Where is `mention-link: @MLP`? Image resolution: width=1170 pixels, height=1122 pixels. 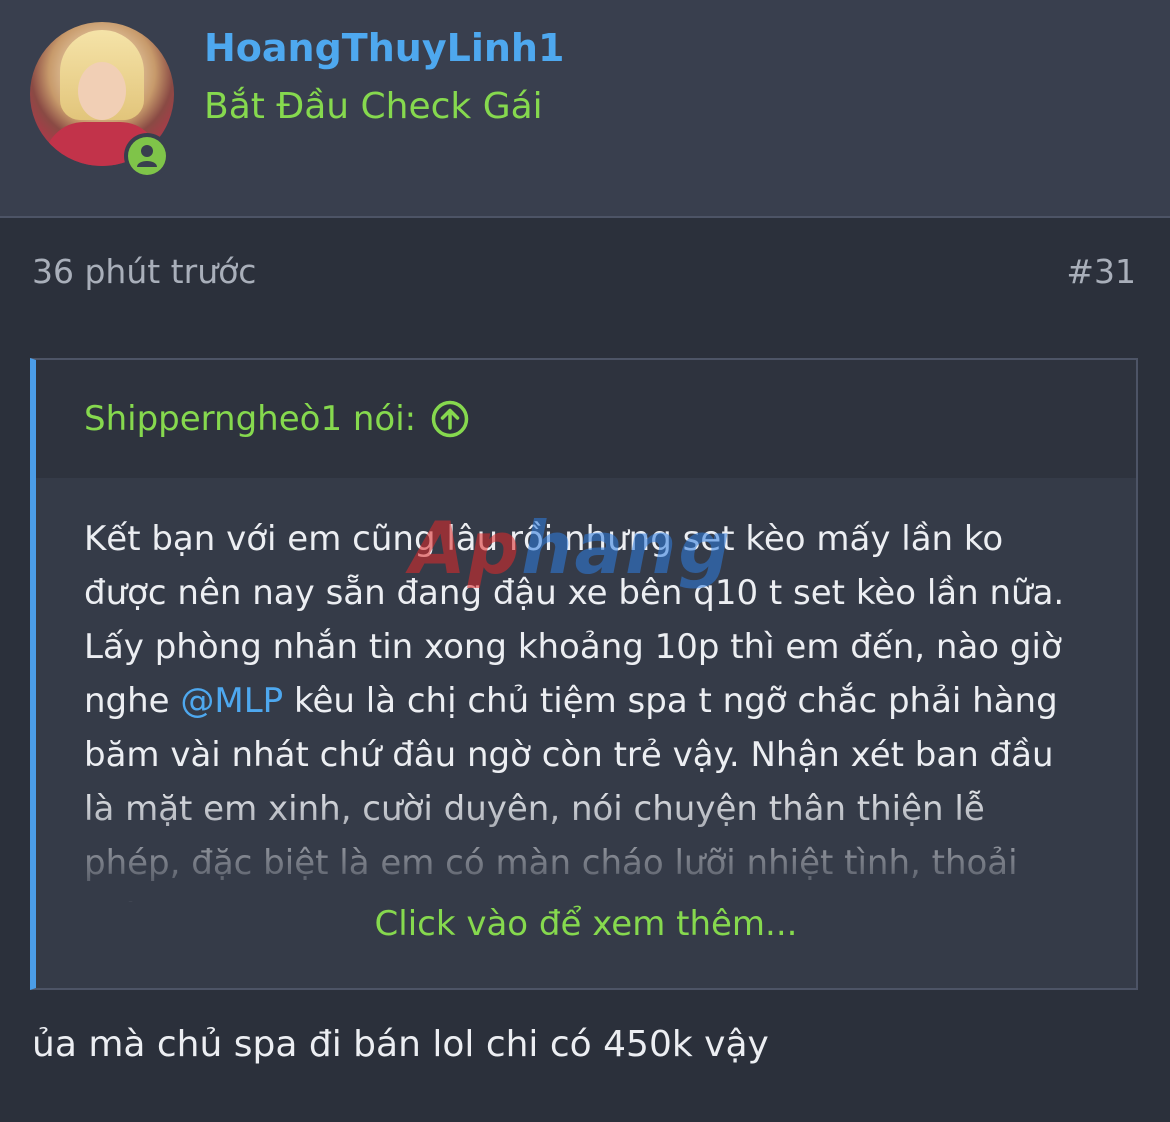 mention-link: @MLP is located at coordinates (231, 701).